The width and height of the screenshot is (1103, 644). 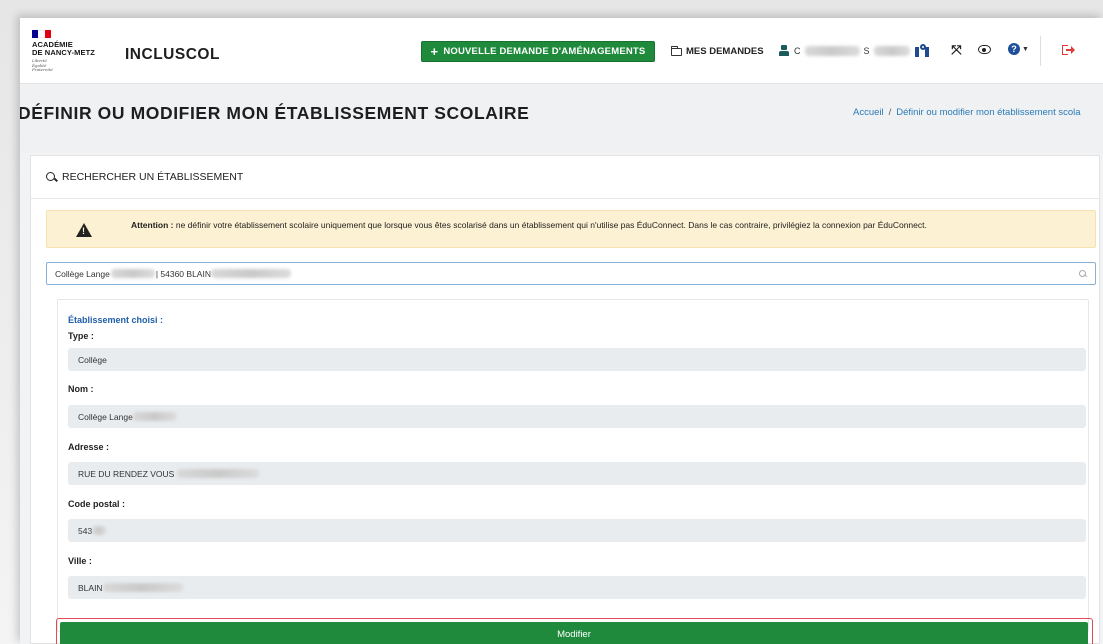 I want to click on chevron-down-icon: ▼, so click(x=1025, y=49).